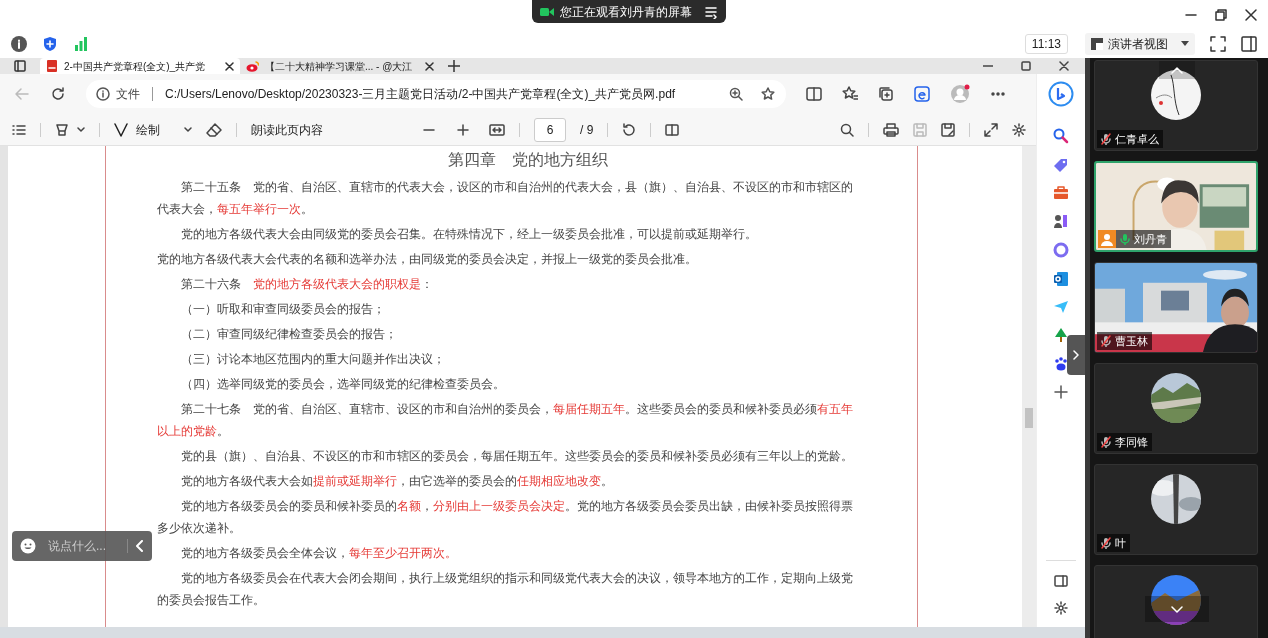 The width and height of the screenshot is (1268, 638). Describe the element at coordinates (137, 129) in the screenshot. I see `draw-button: 绘制` at that location.